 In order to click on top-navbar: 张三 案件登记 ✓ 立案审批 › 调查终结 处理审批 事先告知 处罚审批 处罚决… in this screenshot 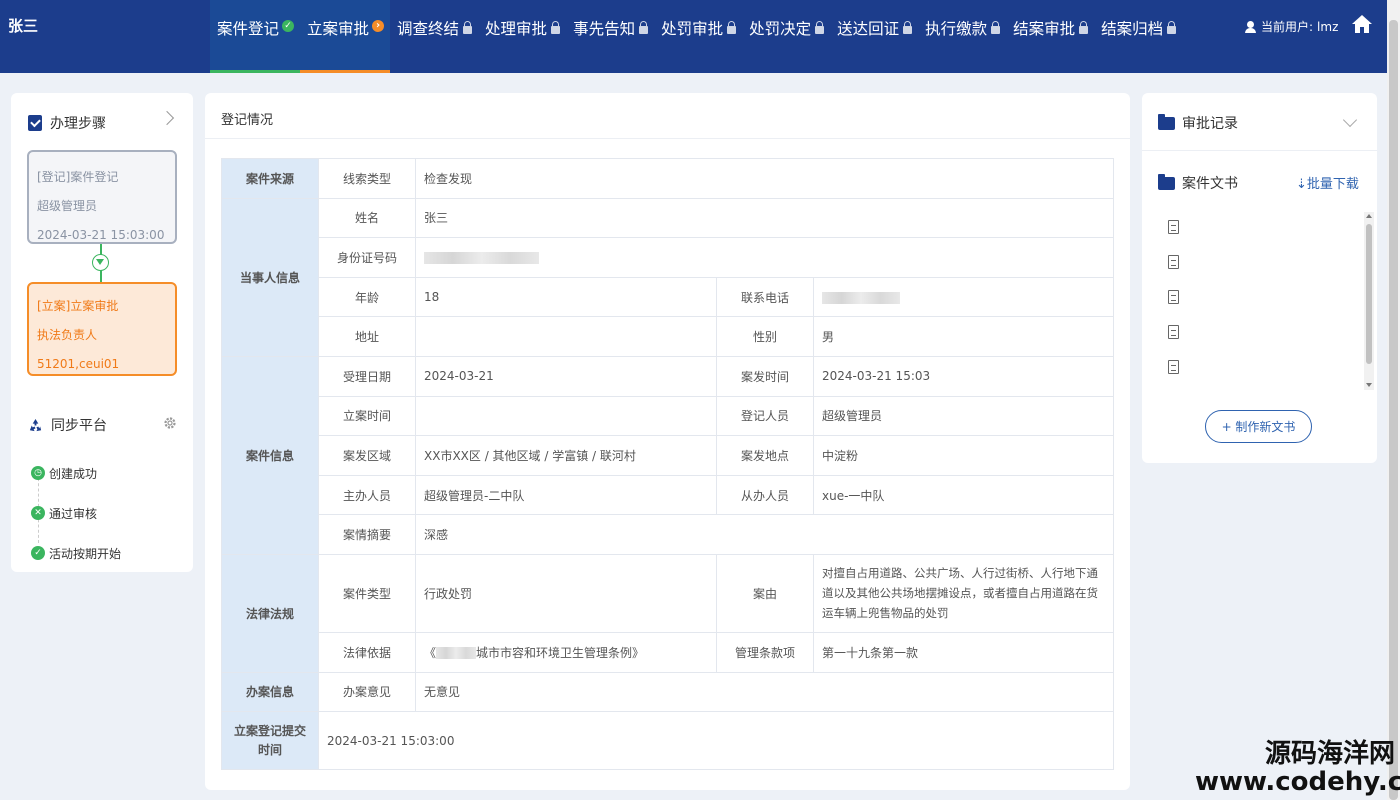, I will do `click(700, 36)`.